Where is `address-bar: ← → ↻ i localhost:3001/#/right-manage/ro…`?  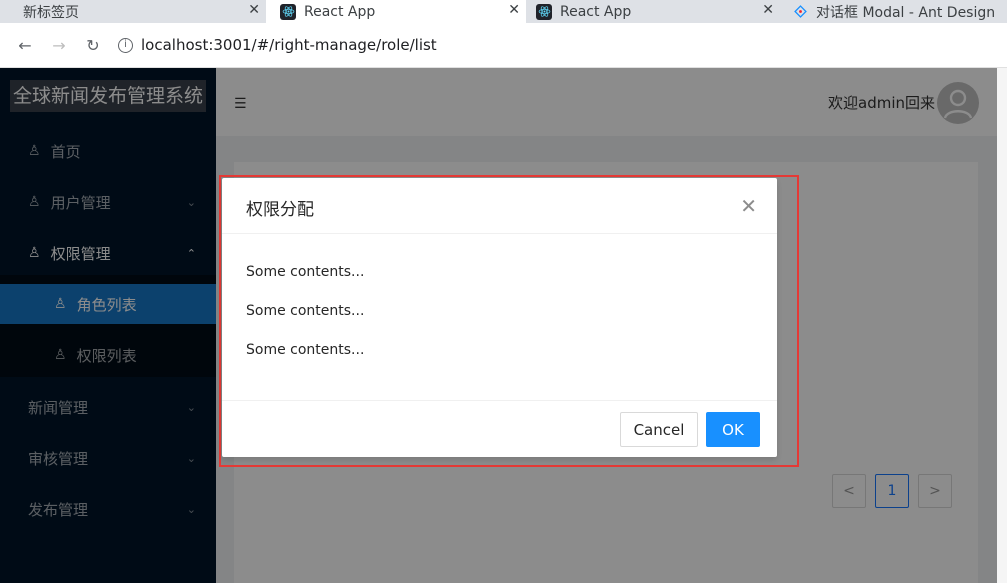 address-bar: ← → ↻ i localhost:3001/#/right-manage/ro… is located at coordinates (503, 45).